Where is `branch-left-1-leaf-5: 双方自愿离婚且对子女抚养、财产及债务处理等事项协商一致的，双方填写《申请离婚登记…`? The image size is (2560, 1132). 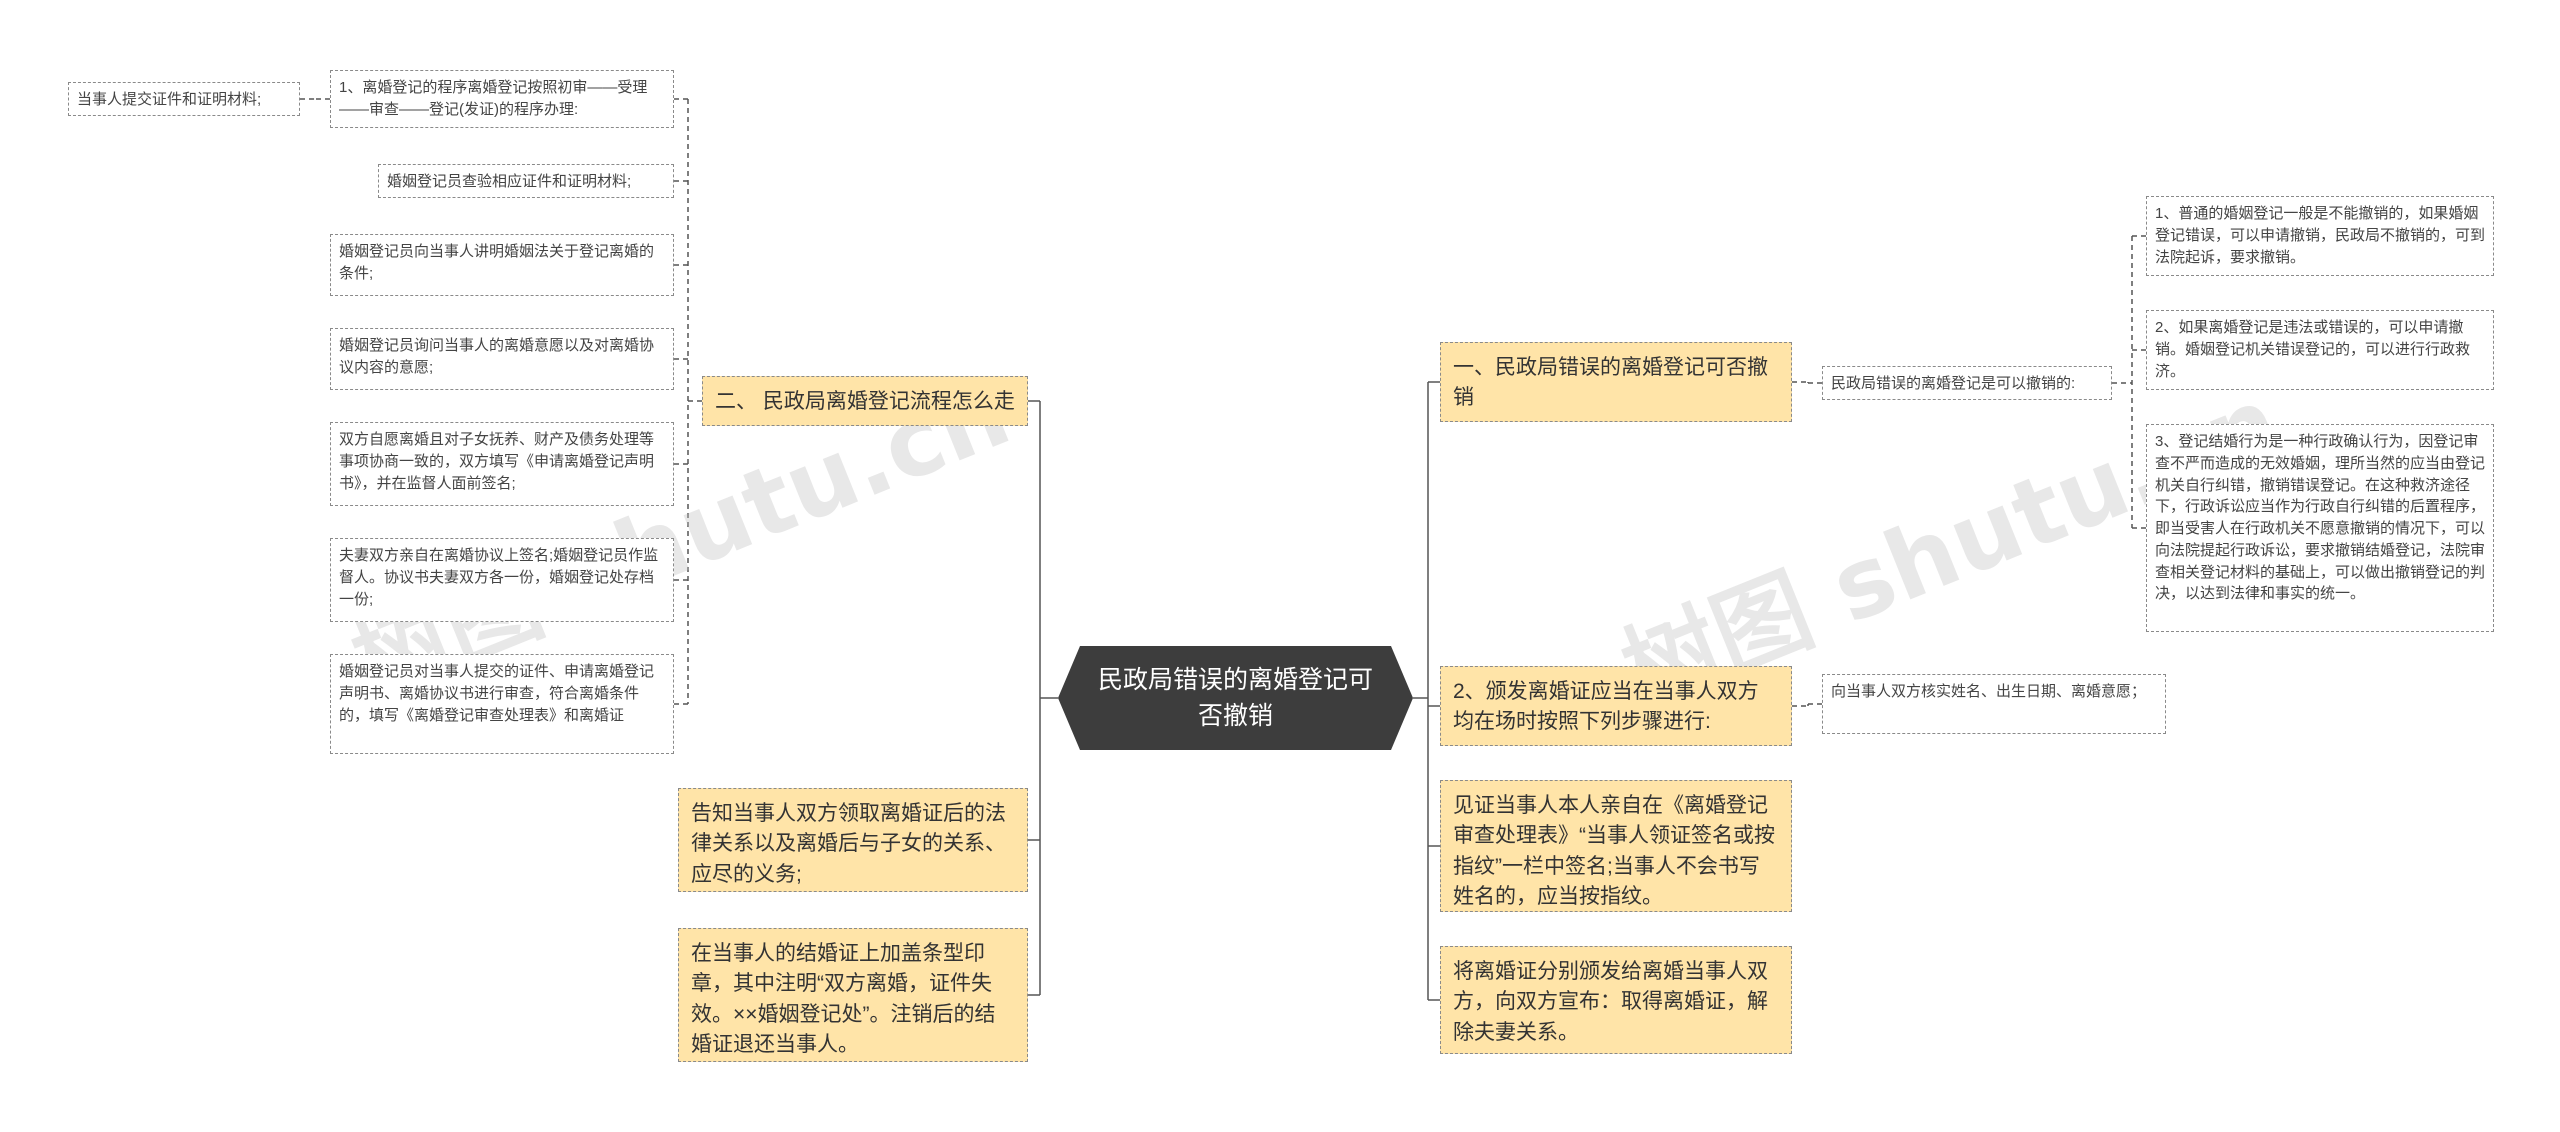 branch-left-1-leaf-5: 双方自愿离婚且对子女抚养、财产及债务处理等事项协商一致的，双方填写《申请离婚登记… is located at coordinates (502, 464).